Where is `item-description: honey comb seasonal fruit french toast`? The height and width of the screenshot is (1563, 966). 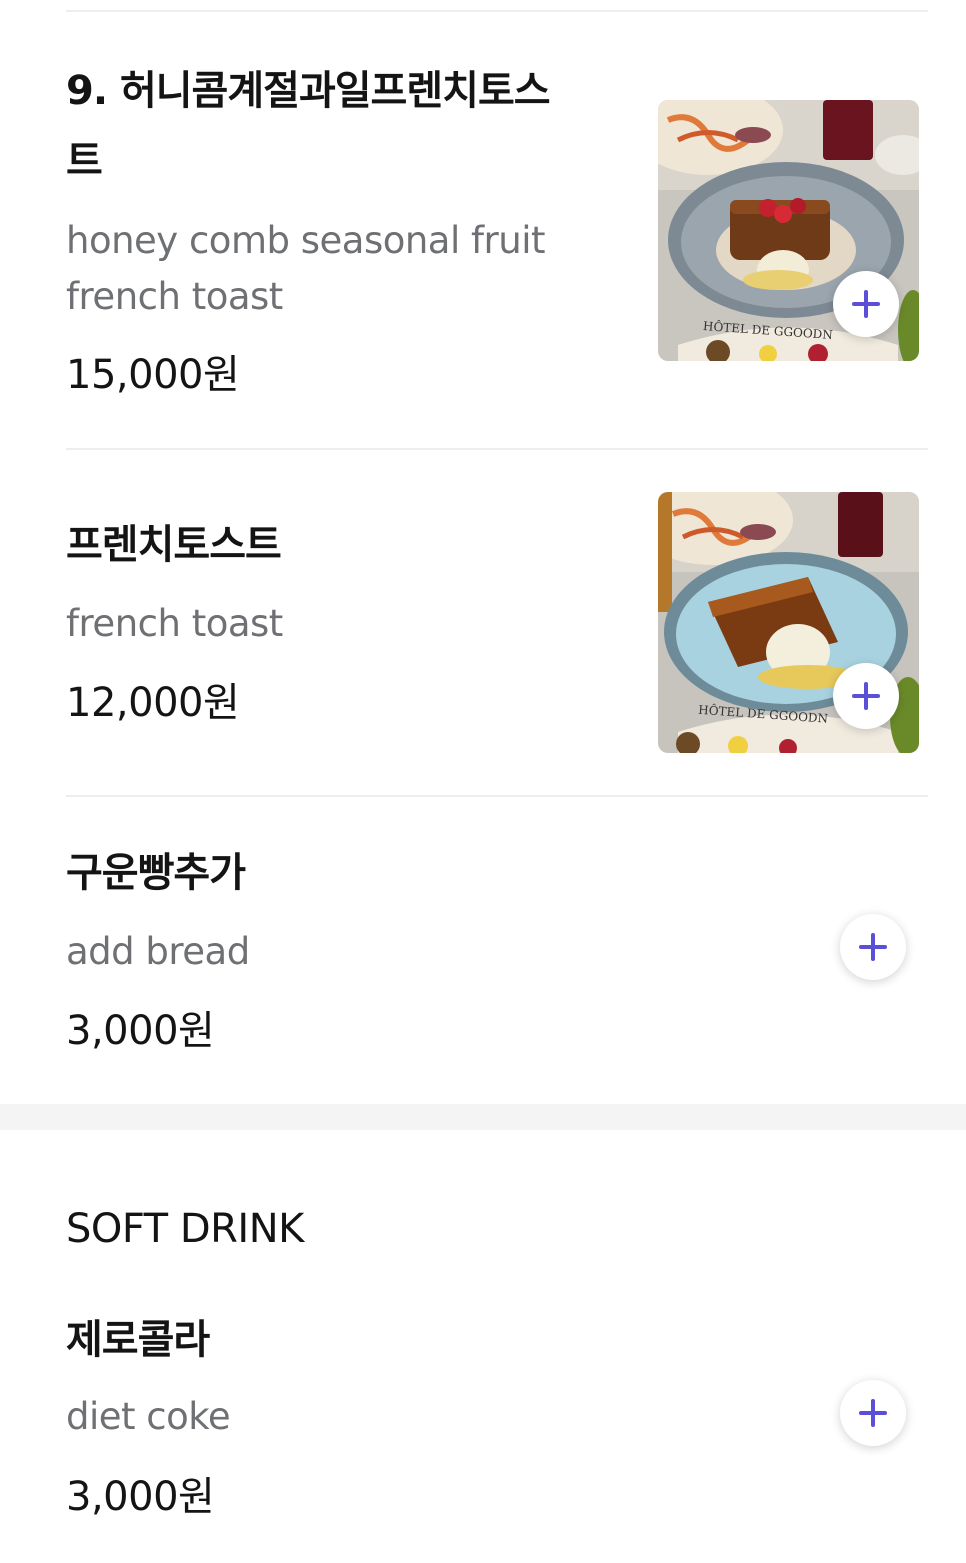 item-description: honey comb seasonal fruit french toast is located at coordinates (306, 268).